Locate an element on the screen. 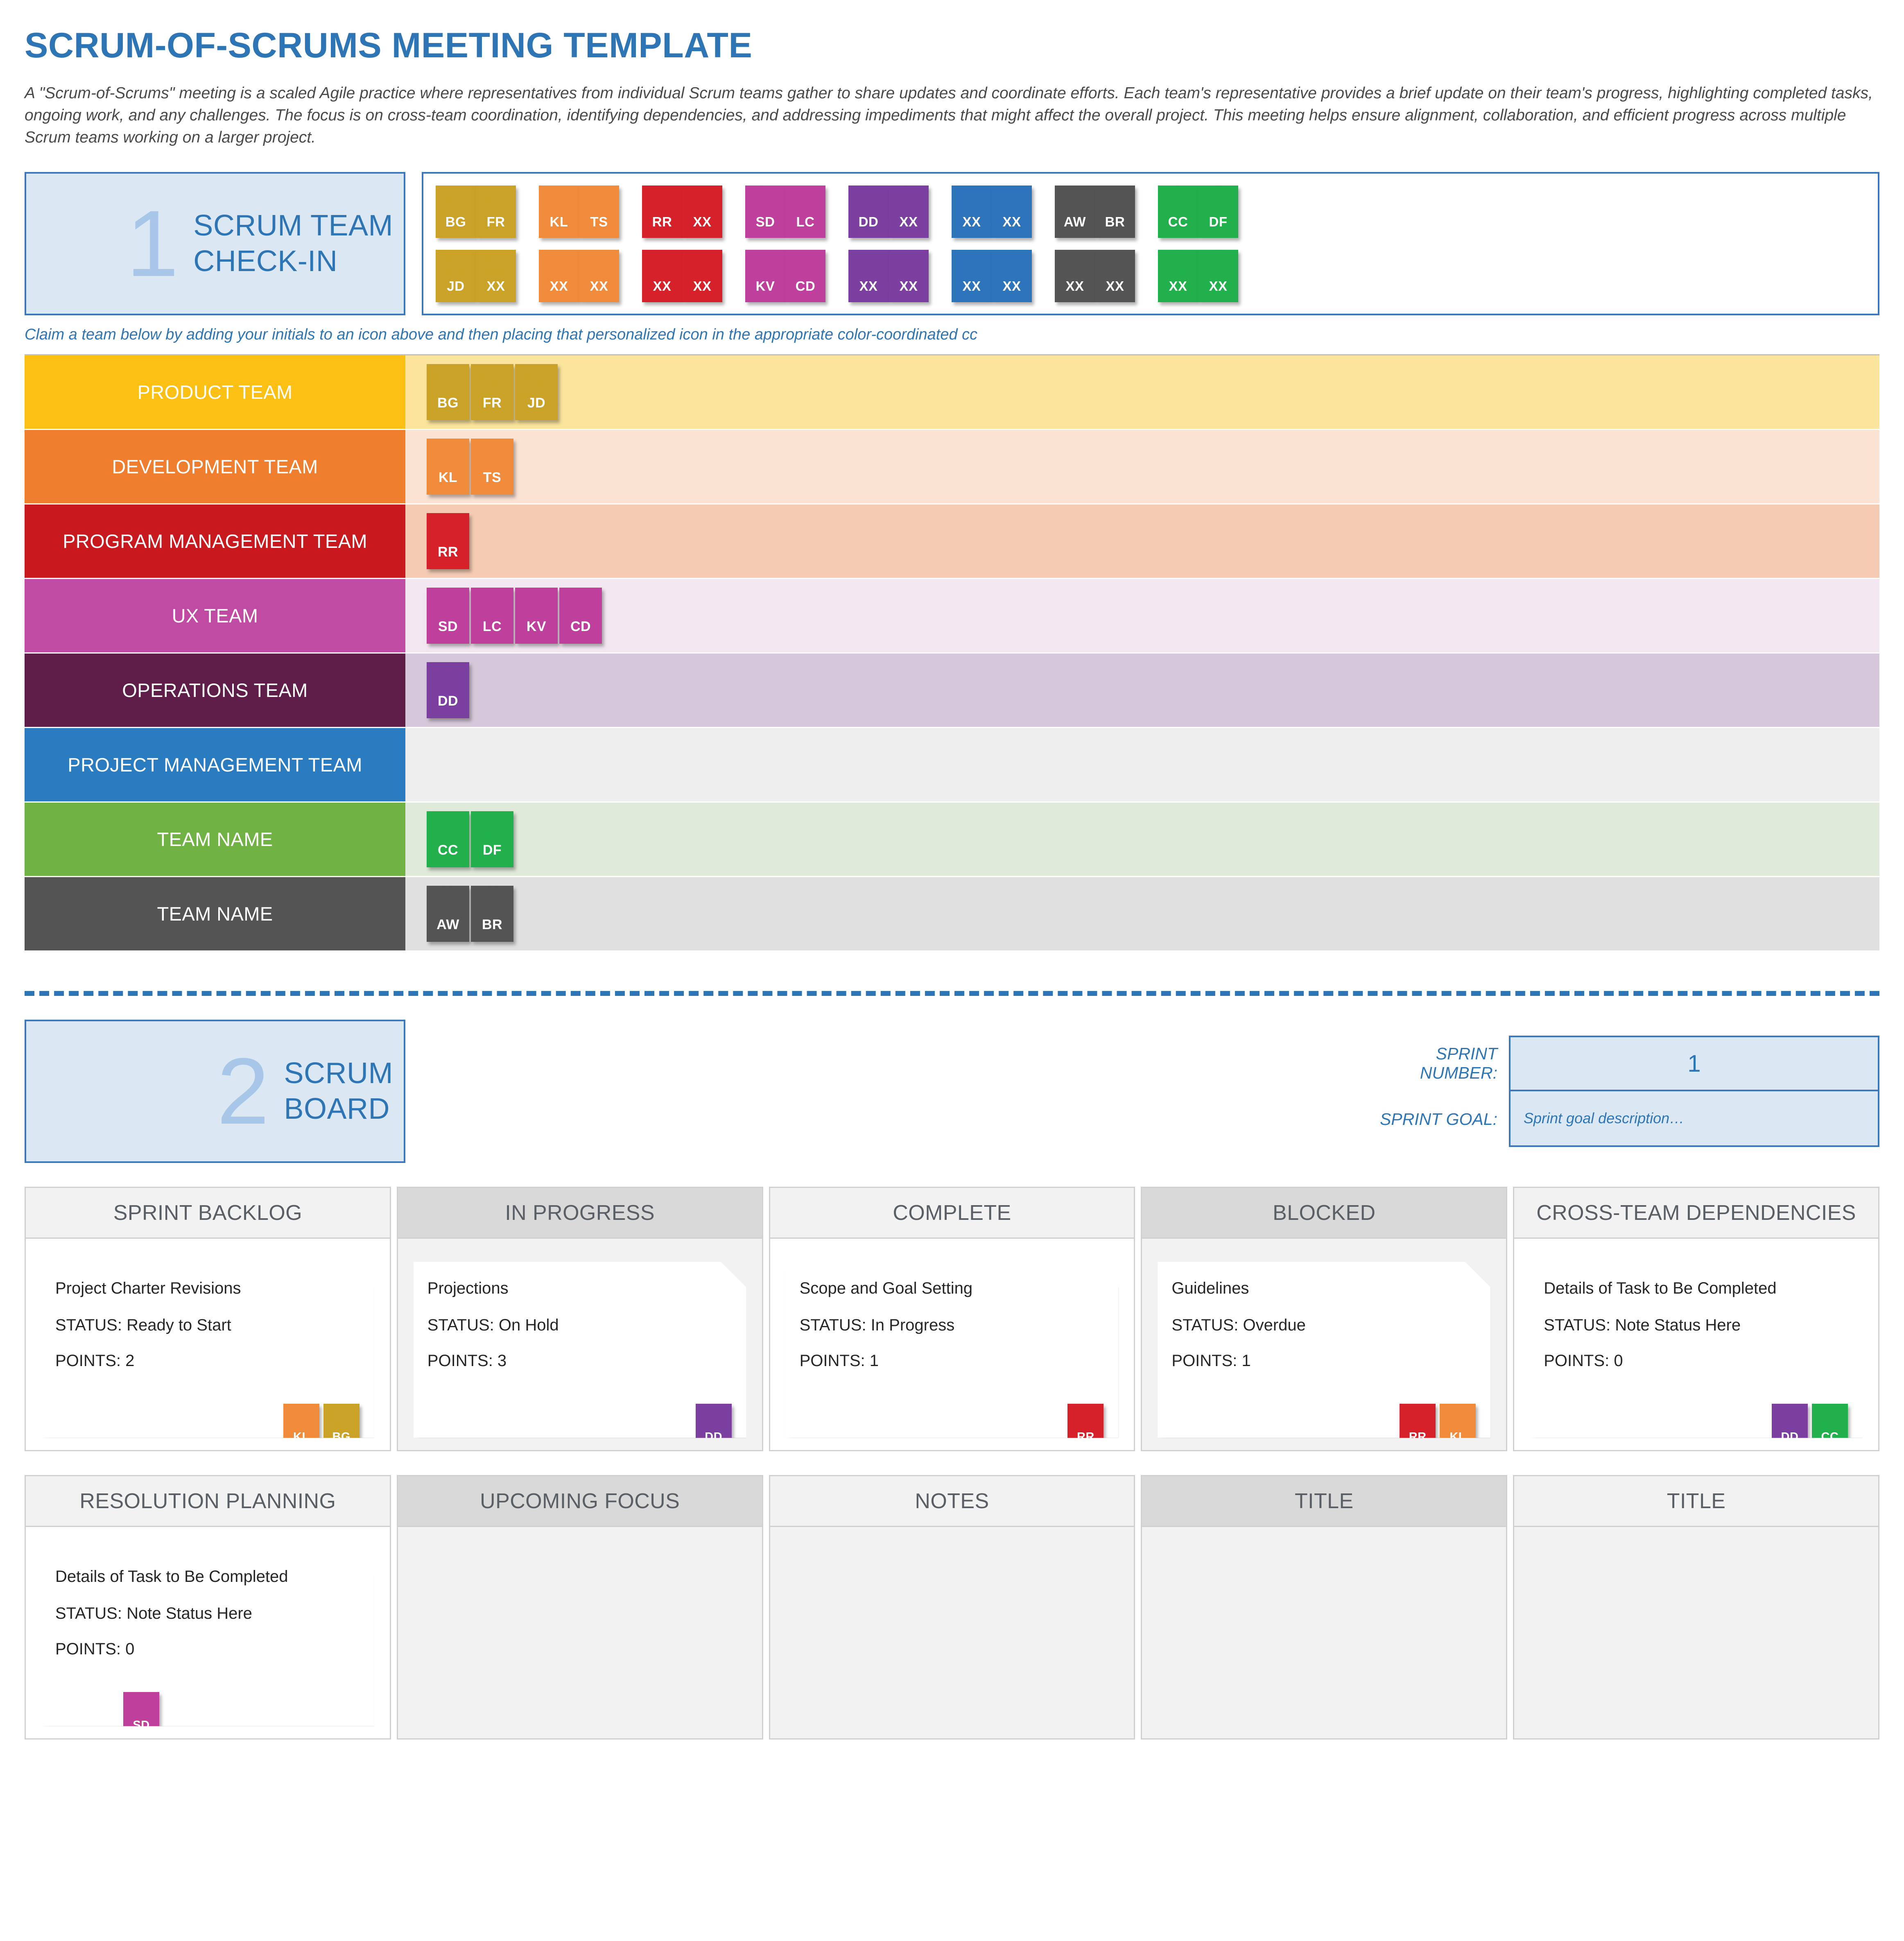 The width and height of the screenshot is (1904, 1941). board-column-body: Projections STATUS: On Hold POINTS: 3 DD is located at coordinates (580, 1345).